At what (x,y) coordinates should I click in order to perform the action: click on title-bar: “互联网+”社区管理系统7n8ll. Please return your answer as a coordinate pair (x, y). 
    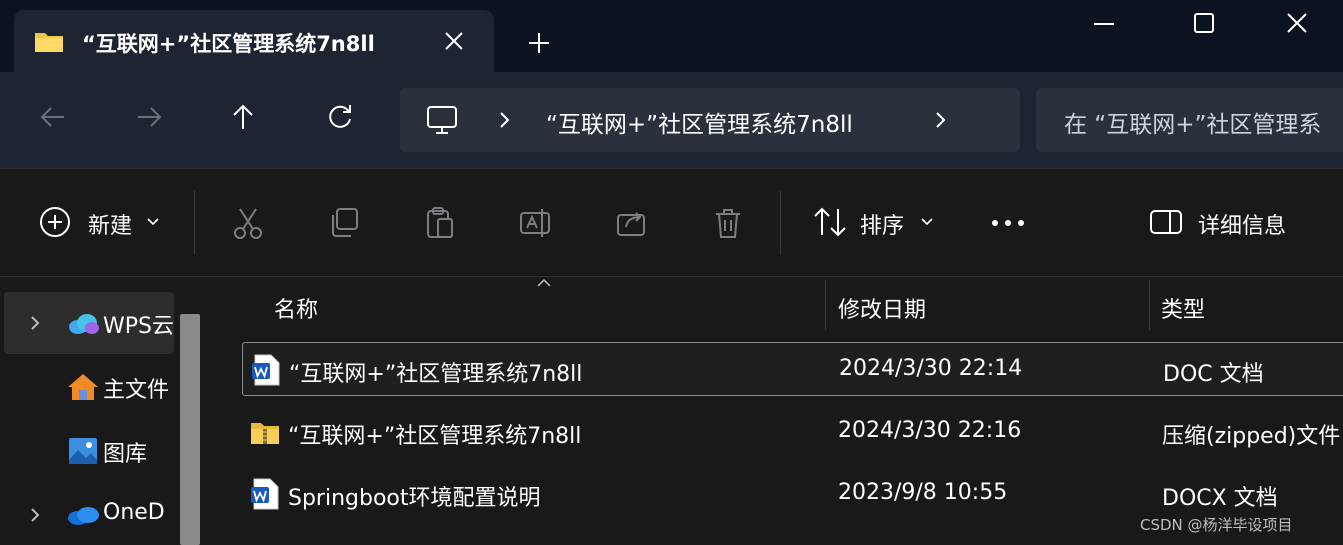
    Looking at the image, I should click on (671, 36).